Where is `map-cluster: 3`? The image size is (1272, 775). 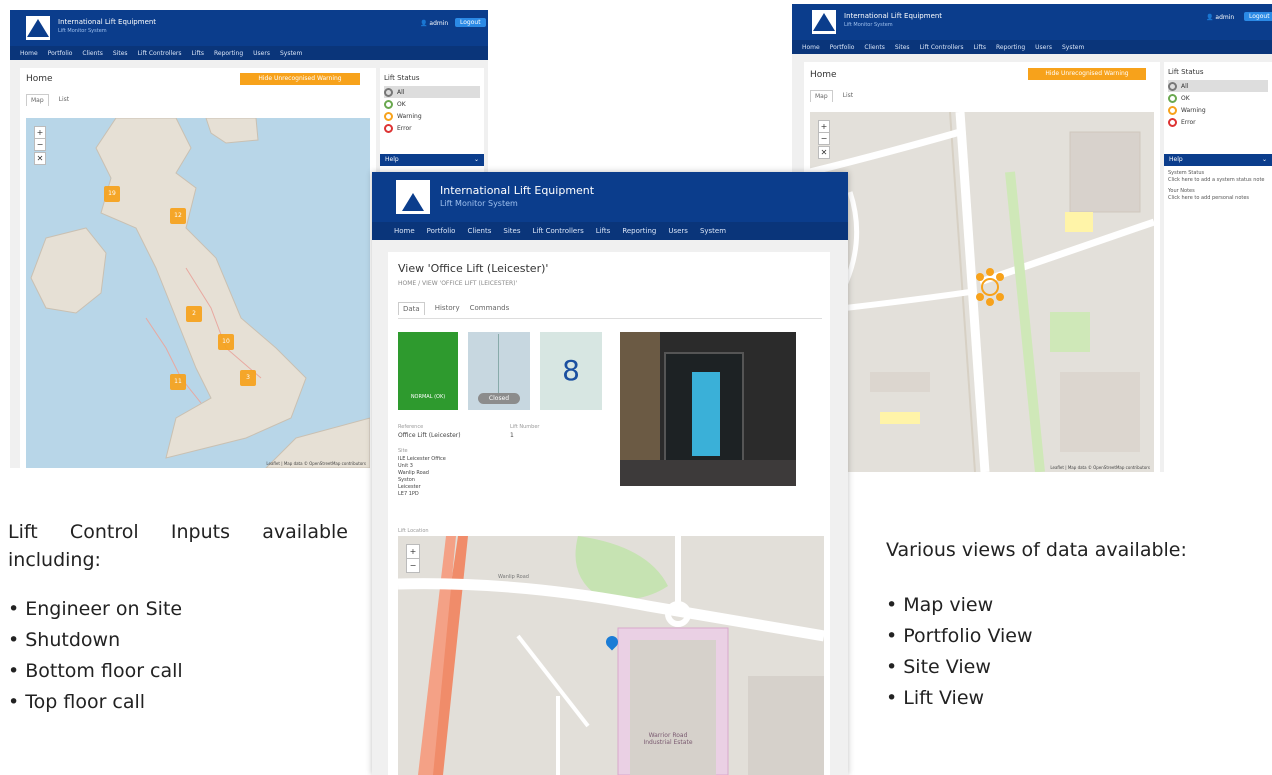 map-cluster: 3 is located at coordinates (248, 378).